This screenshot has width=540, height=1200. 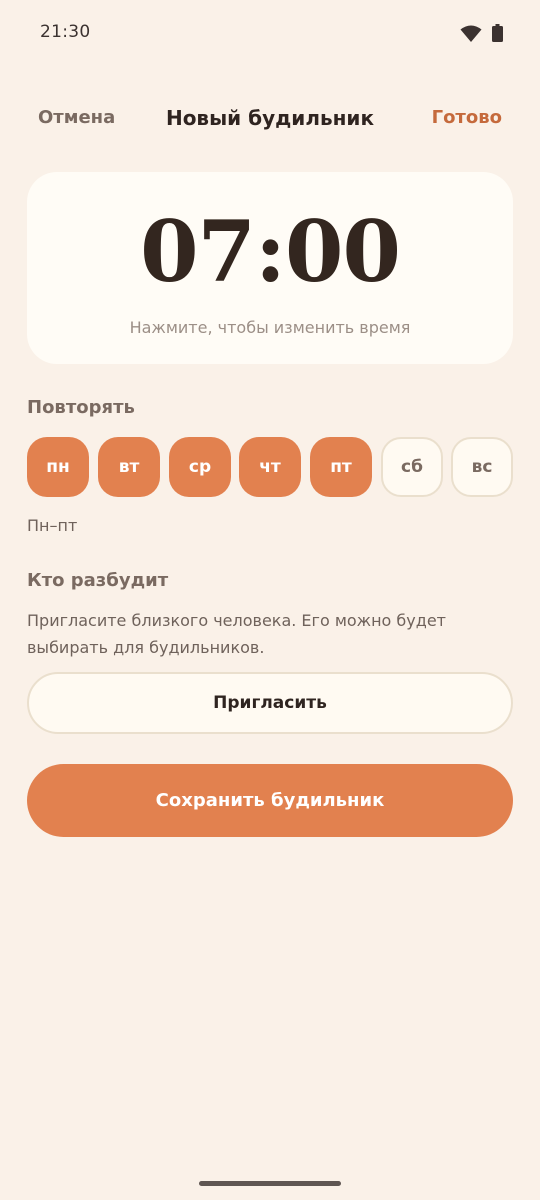 What do you see at coordinates (471, 33) in the screenshot?
I see `wifi-icon` at bounding box center [471, 33].